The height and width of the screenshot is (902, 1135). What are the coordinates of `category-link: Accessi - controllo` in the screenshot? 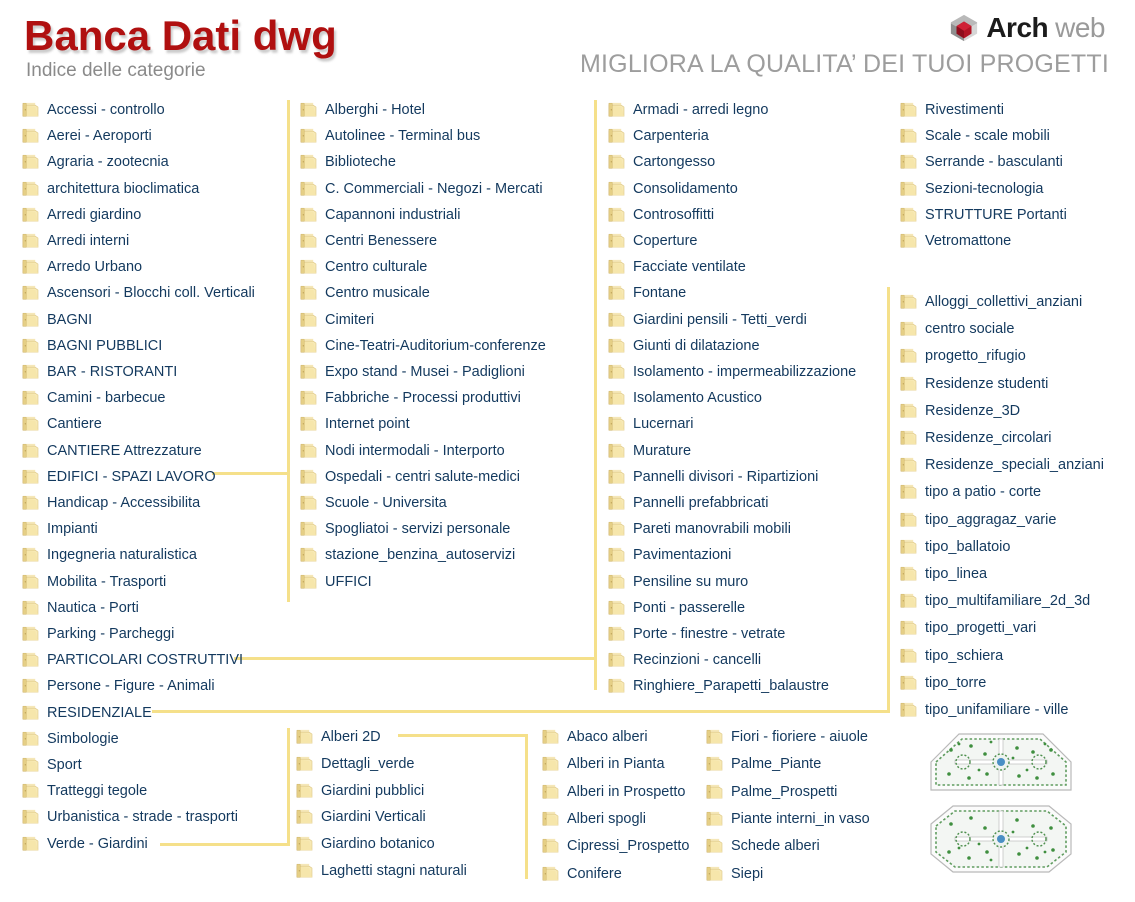 It's located at (93, 110).